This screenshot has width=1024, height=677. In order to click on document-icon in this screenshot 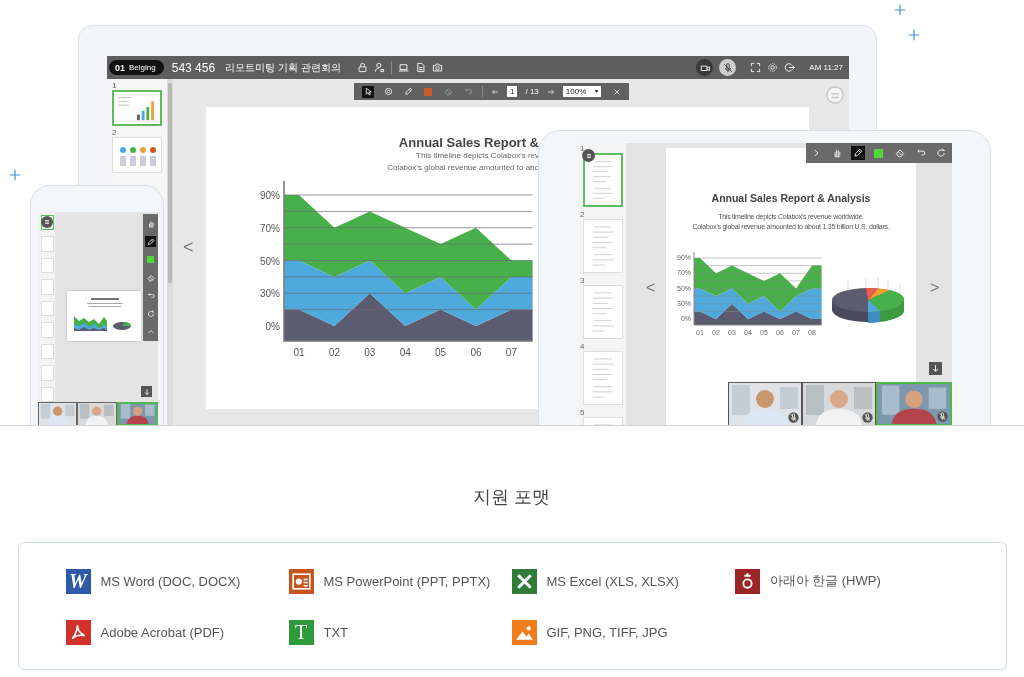, I will do `click(420, 67)`.